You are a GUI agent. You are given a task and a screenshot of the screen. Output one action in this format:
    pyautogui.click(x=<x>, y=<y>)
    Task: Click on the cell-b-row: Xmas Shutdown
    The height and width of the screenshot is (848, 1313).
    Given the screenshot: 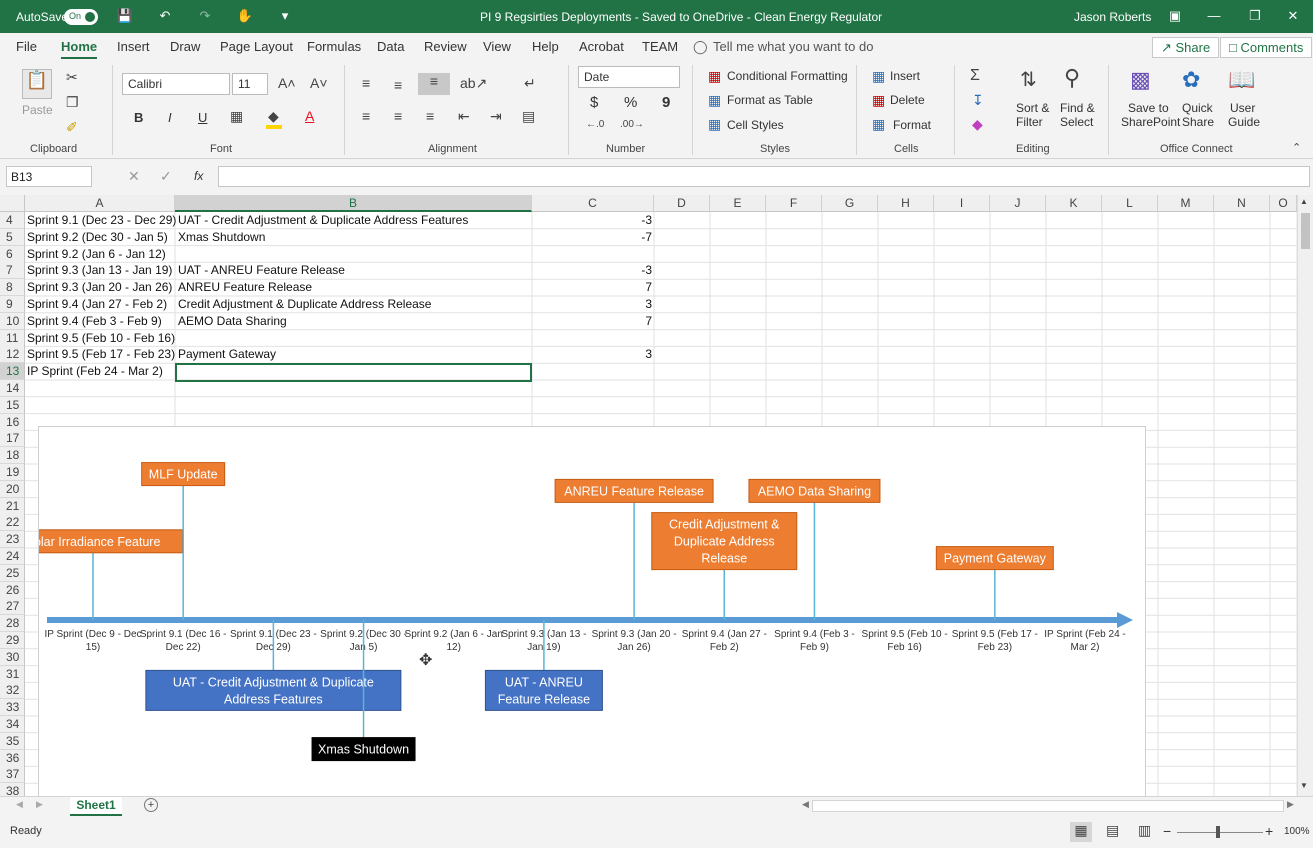 What is the action you would take?
    pyautogui.click(x=353, y=237)
    